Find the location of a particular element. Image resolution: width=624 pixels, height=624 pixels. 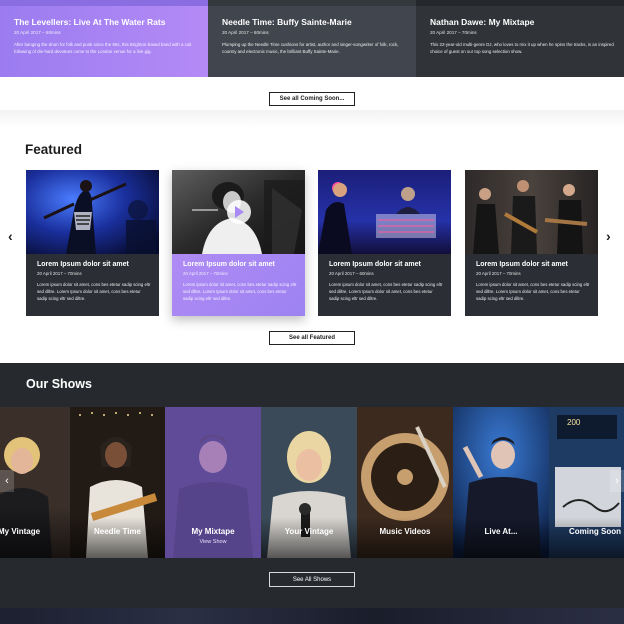

show-tile-label: My Vintage is located at coordinates (20, 531).